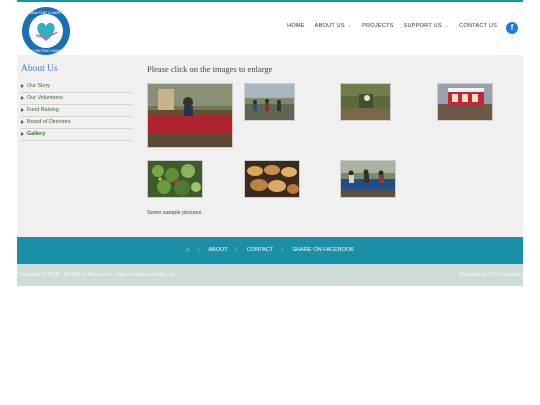 The width and height of the screenshot is (540, 405). Describe the element at coordinates (491, 275) in the screenshot. I see `template-credit-link: Template by OS Templates` at that location.